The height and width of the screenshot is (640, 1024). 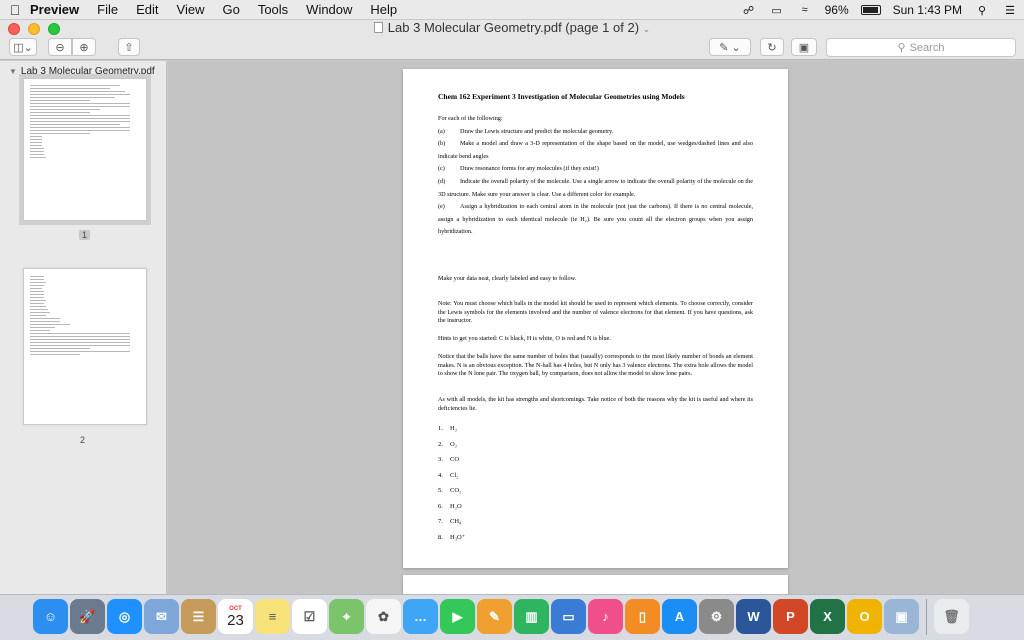 I want to click on task-label: (c), so click(x=441, y=169).